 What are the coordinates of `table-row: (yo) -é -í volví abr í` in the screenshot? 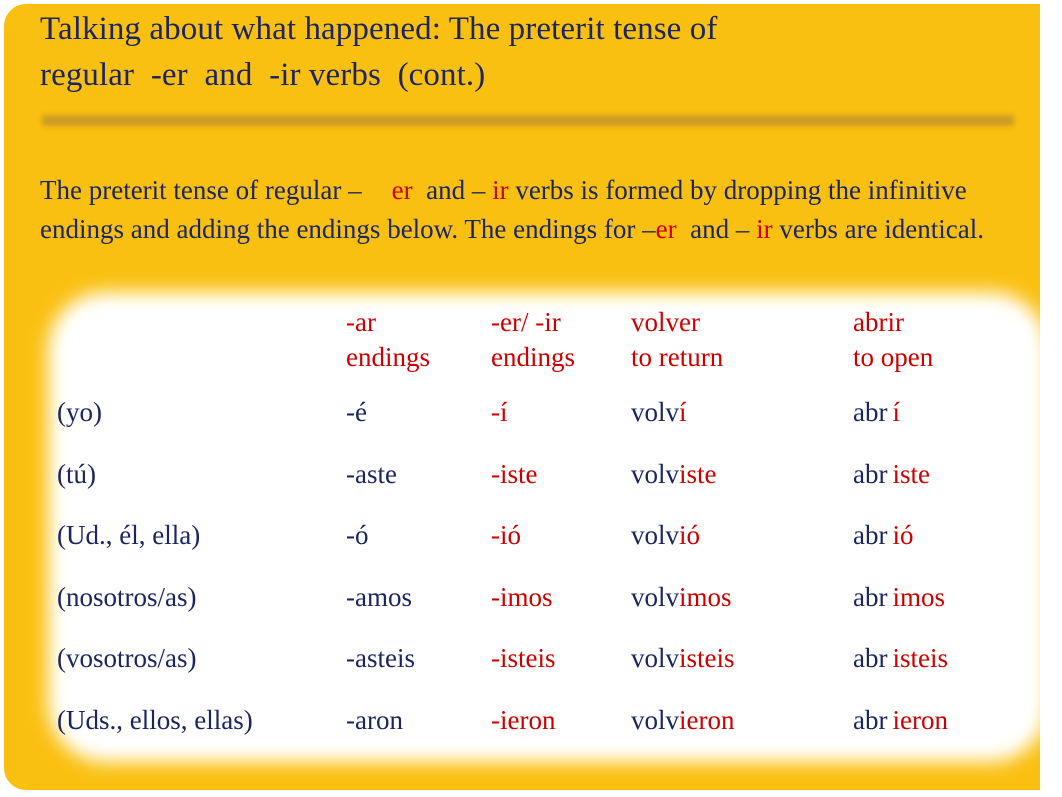 It's located at (548, 422).